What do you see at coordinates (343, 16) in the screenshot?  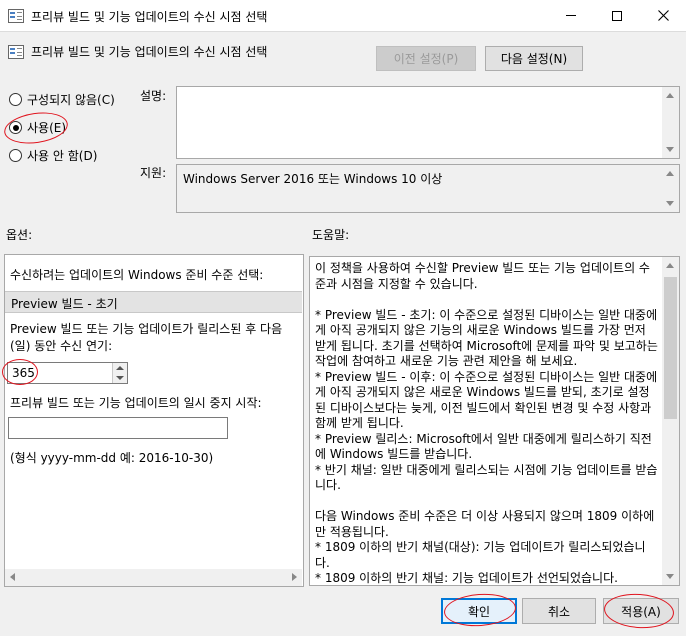 I see `title-bar: 프리뷰 빌드 및 기능 업데이트의 수신 시점 선택` at bounding box center [343, 16].